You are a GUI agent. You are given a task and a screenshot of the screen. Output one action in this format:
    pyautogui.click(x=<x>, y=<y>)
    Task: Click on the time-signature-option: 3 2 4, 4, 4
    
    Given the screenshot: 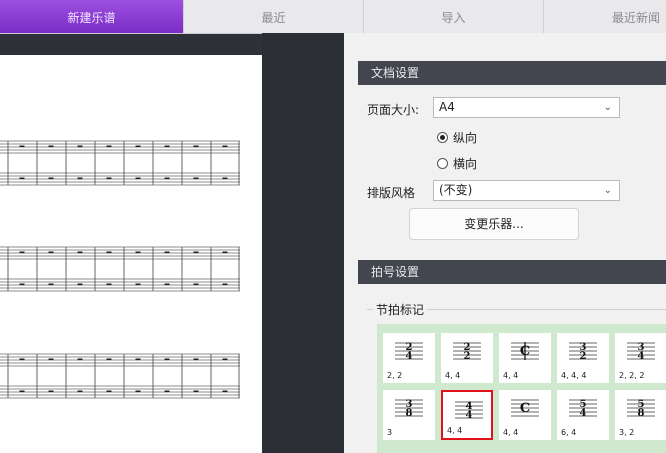 What is the action you would take?
    pyautogui.click(x=583, y=358)
    